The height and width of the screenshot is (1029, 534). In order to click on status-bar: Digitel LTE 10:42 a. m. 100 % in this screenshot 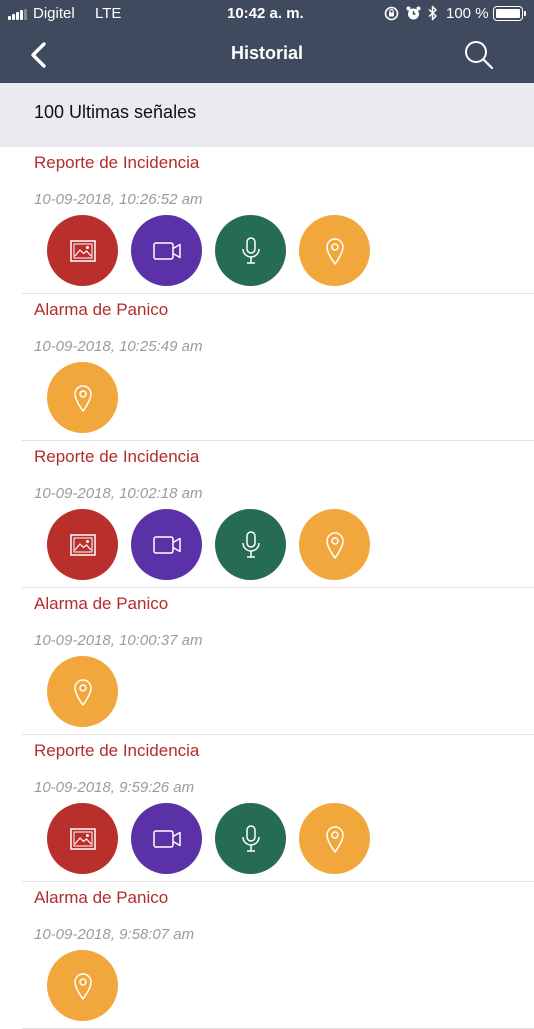, I will do `click(267, 14)`.